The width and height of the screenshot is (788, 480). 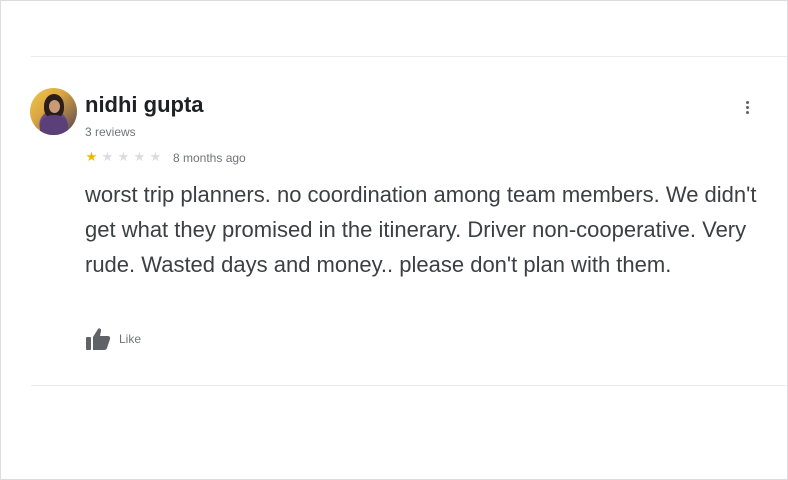 I want to click on divider-top, so click(x=409, y=56).